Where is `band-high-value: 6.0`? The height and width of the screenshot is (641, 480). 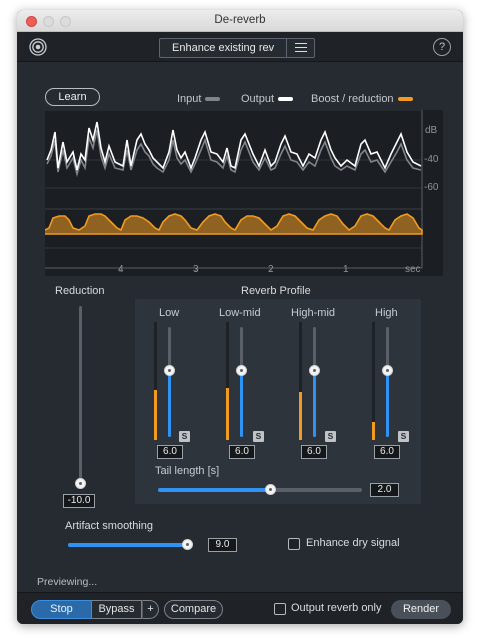 band-high-value: 6.0 is located at coordinates (387, 452).